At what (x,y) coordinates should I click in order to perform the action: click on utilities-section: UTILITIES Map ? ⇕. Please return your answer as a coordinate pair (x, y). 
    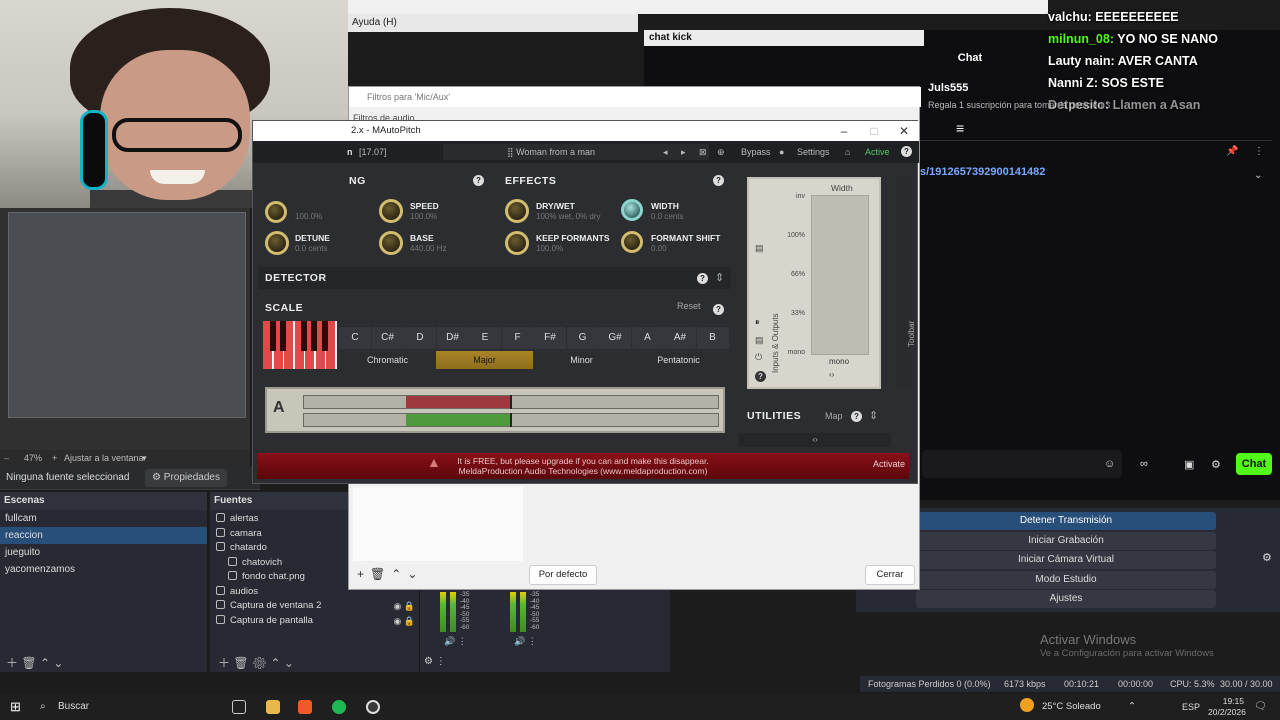
    Looking at the image, I should click on (820, 416).